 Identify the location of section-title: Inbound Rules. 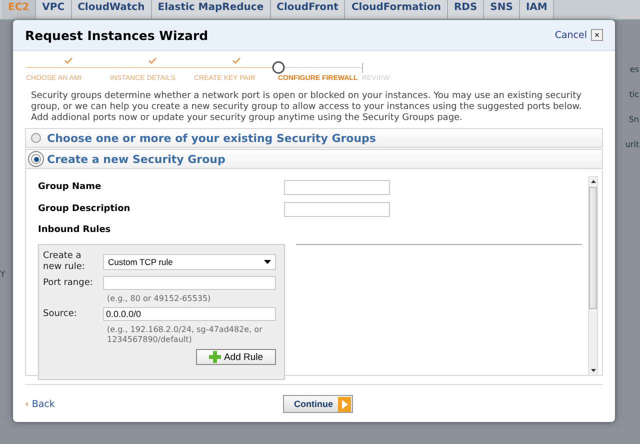
(75, 230).